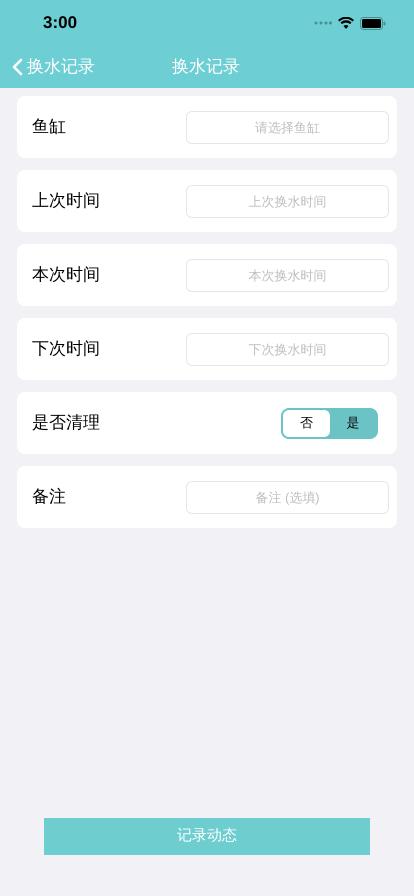  What do you see at coordinates (287, 275) in the screenshot?
I see `input-field: 本次换水时间` at bounding box center [287, 275].